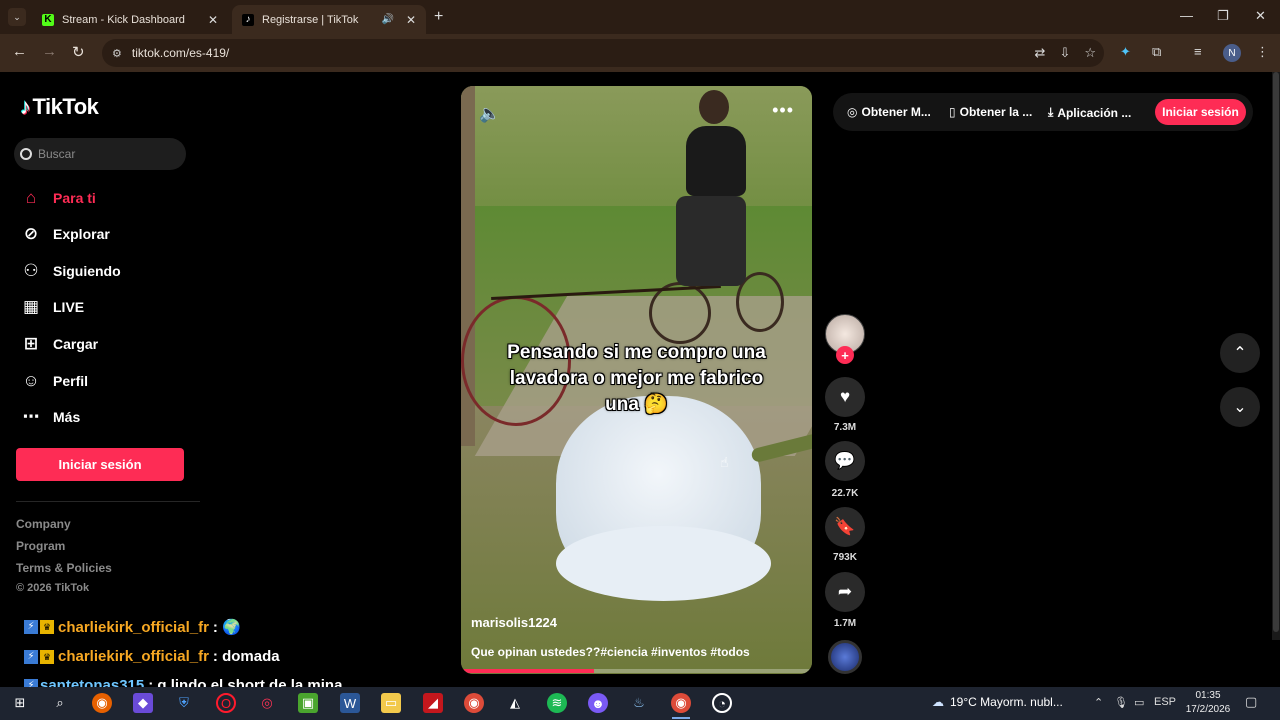  What do you see at coordinates (1200, 112) in the screenshot?
I see `login-button-header: Iniciar sesión` at bounding box center [1200, 112].